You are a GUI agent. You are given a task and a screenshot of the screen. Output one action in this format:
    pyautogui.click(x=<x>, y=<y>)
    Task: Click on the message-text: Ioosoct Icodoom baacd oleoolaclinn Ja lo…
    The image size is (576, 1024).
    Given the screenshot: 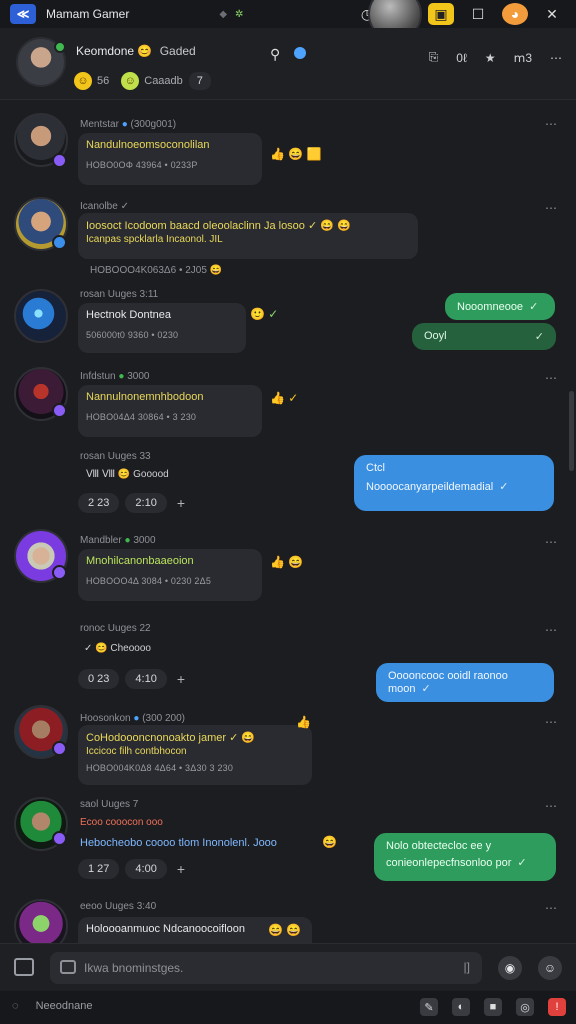 What is the action you would take?
    pyautogui.click(x=218, y=226)
    